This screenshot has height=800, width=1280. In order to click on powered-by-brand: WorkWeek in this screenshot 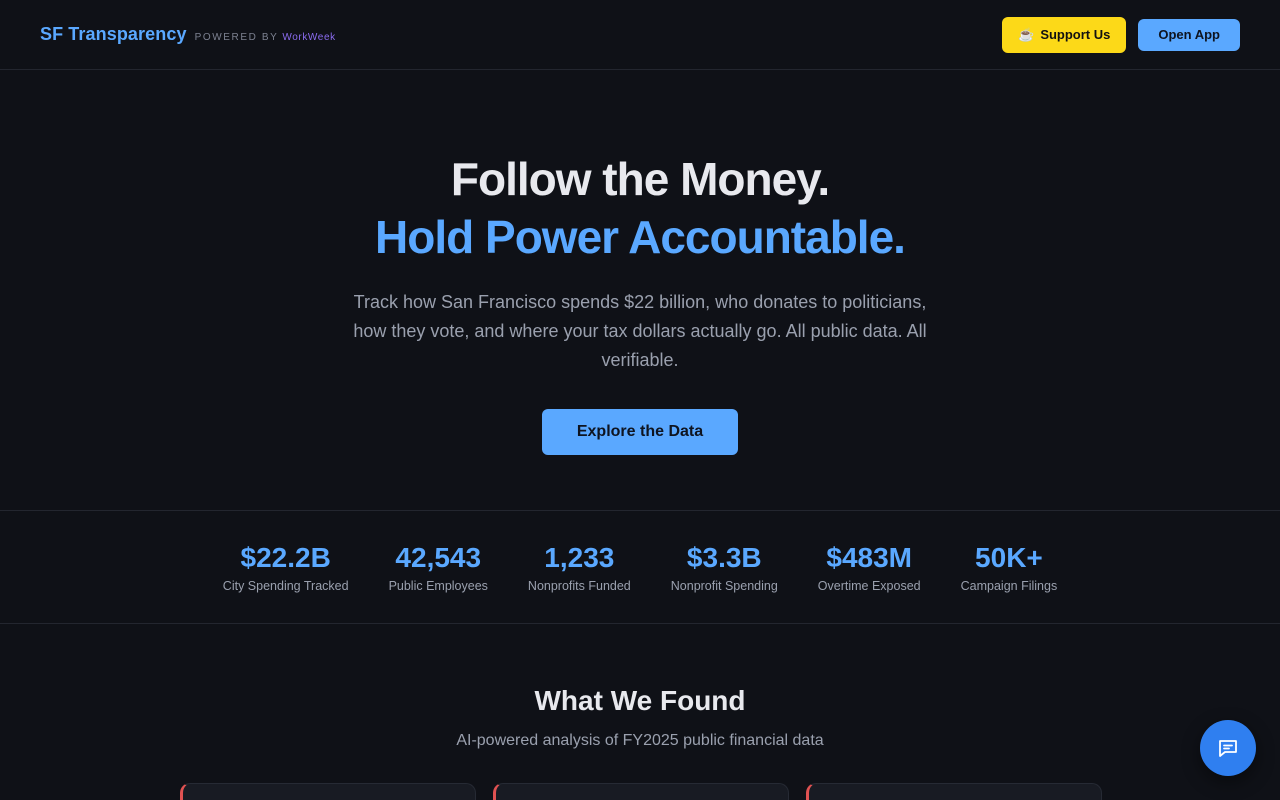, I will do `click(308, 37)`.